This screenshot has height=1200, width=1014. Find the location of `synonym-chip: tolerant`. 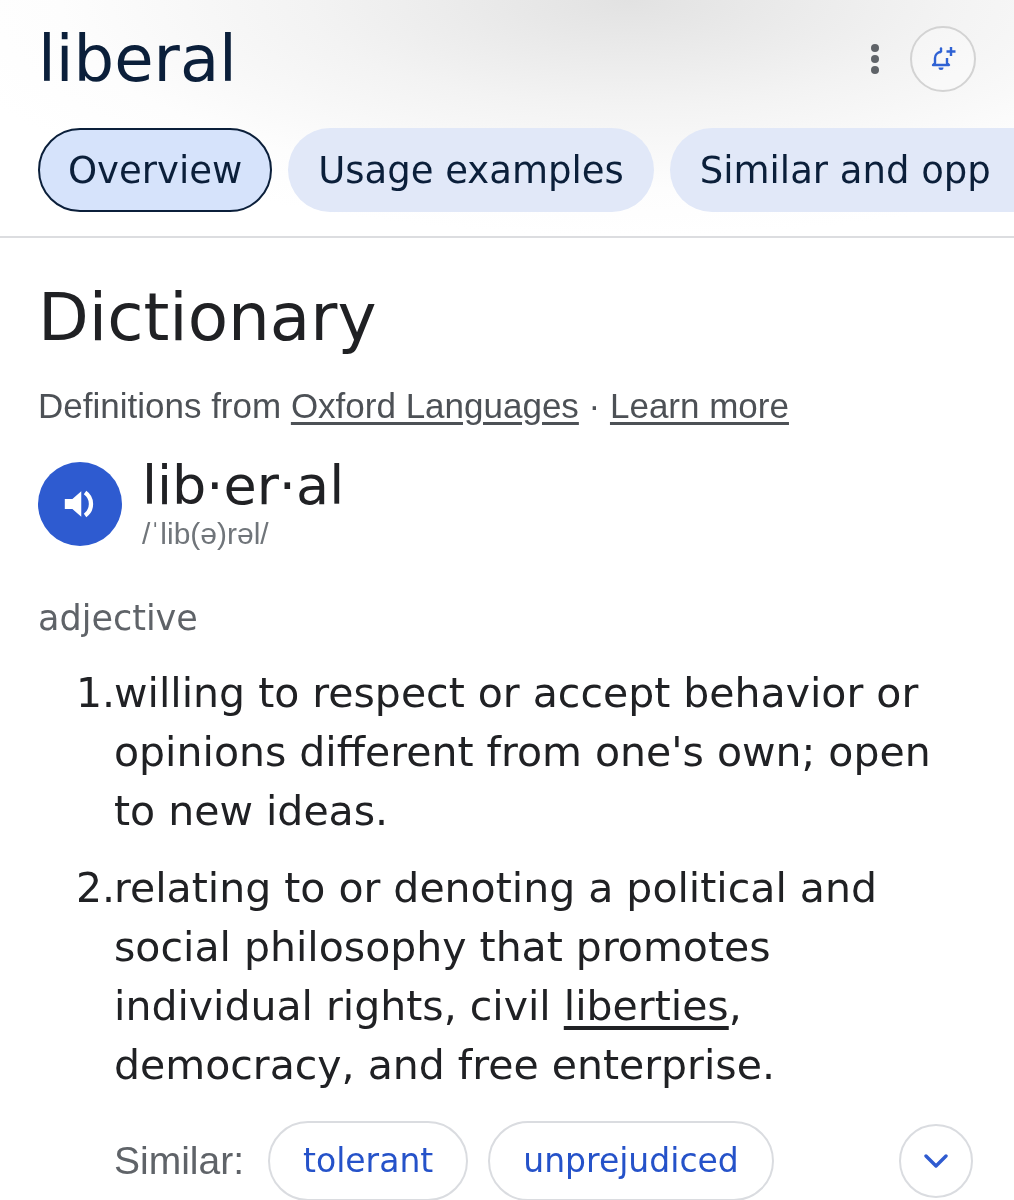

synonym-chip: tolerant is located at coordinates (368, 1160).